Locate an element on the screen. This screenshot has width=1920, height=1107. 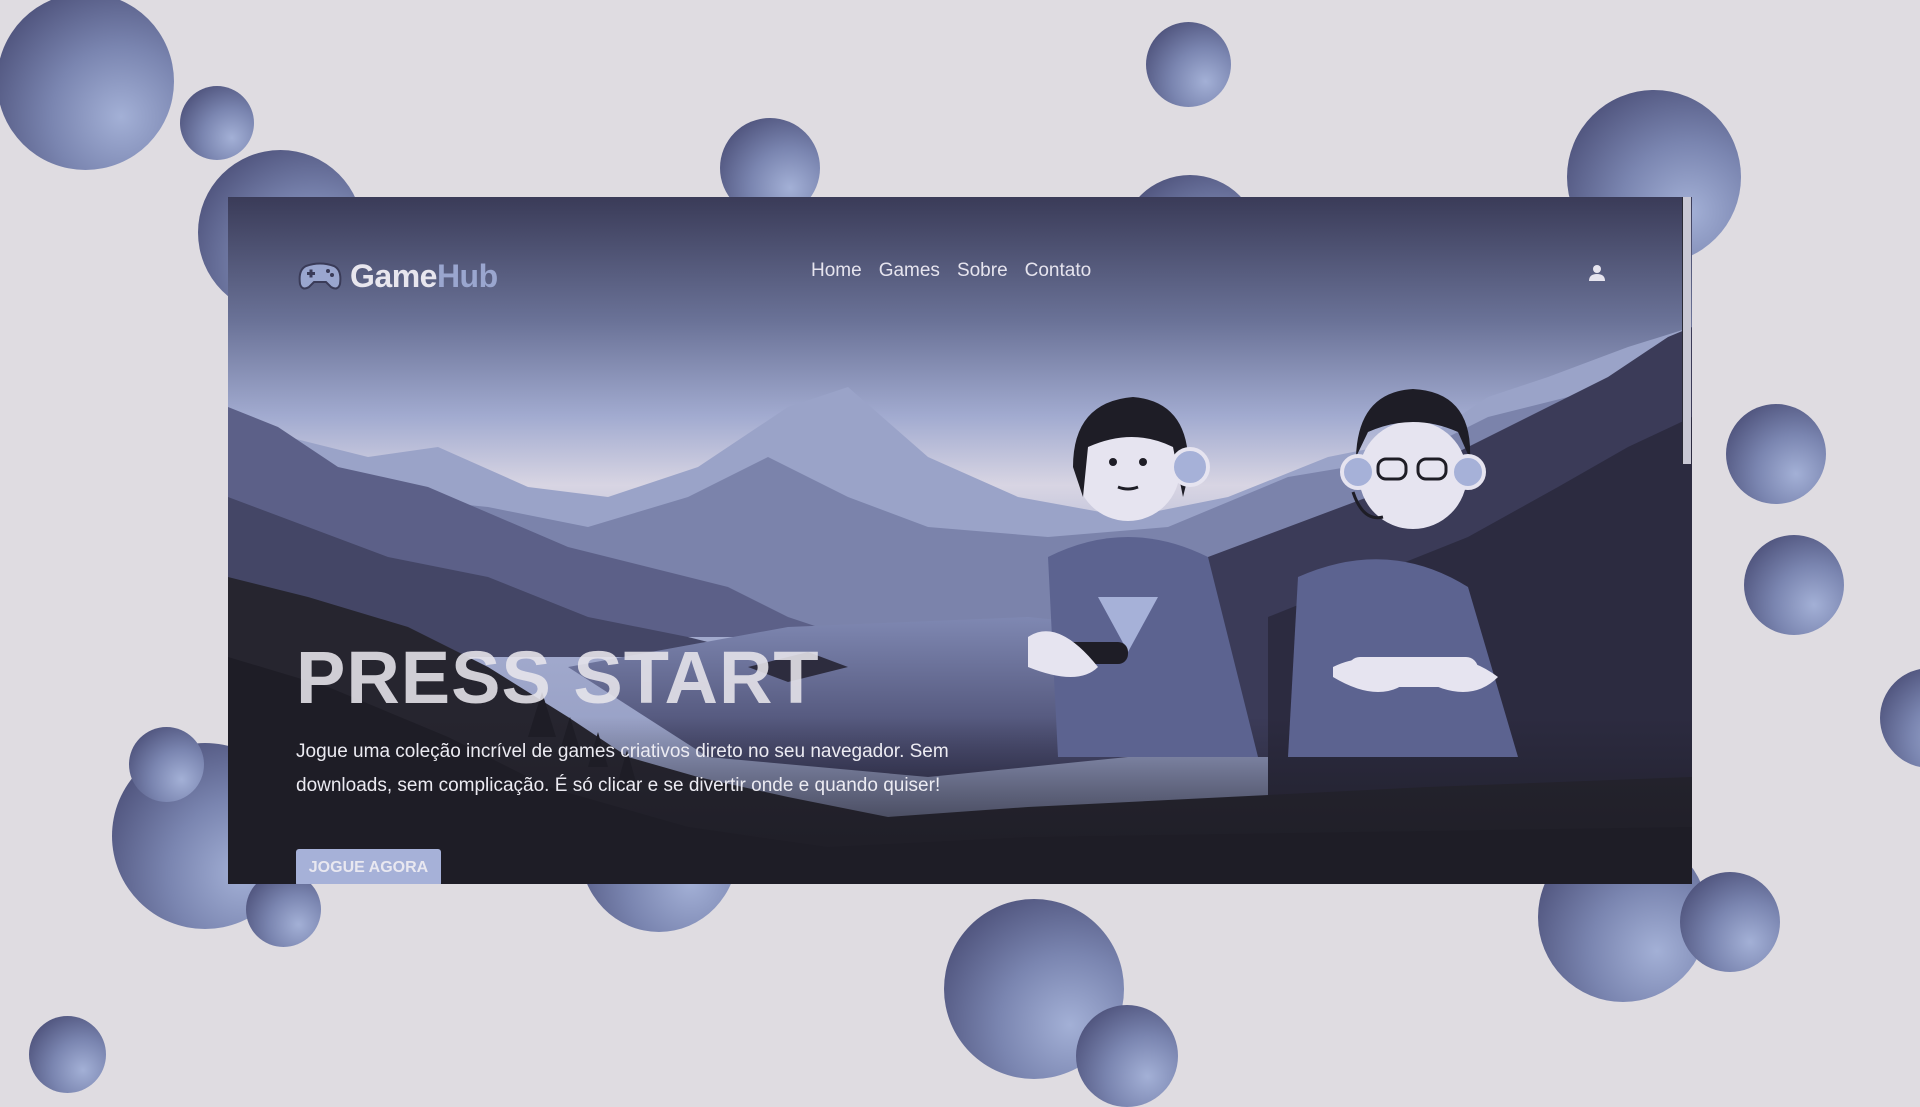
play-now-button: JOGUE AGORA is located at coordinates (368, 866).